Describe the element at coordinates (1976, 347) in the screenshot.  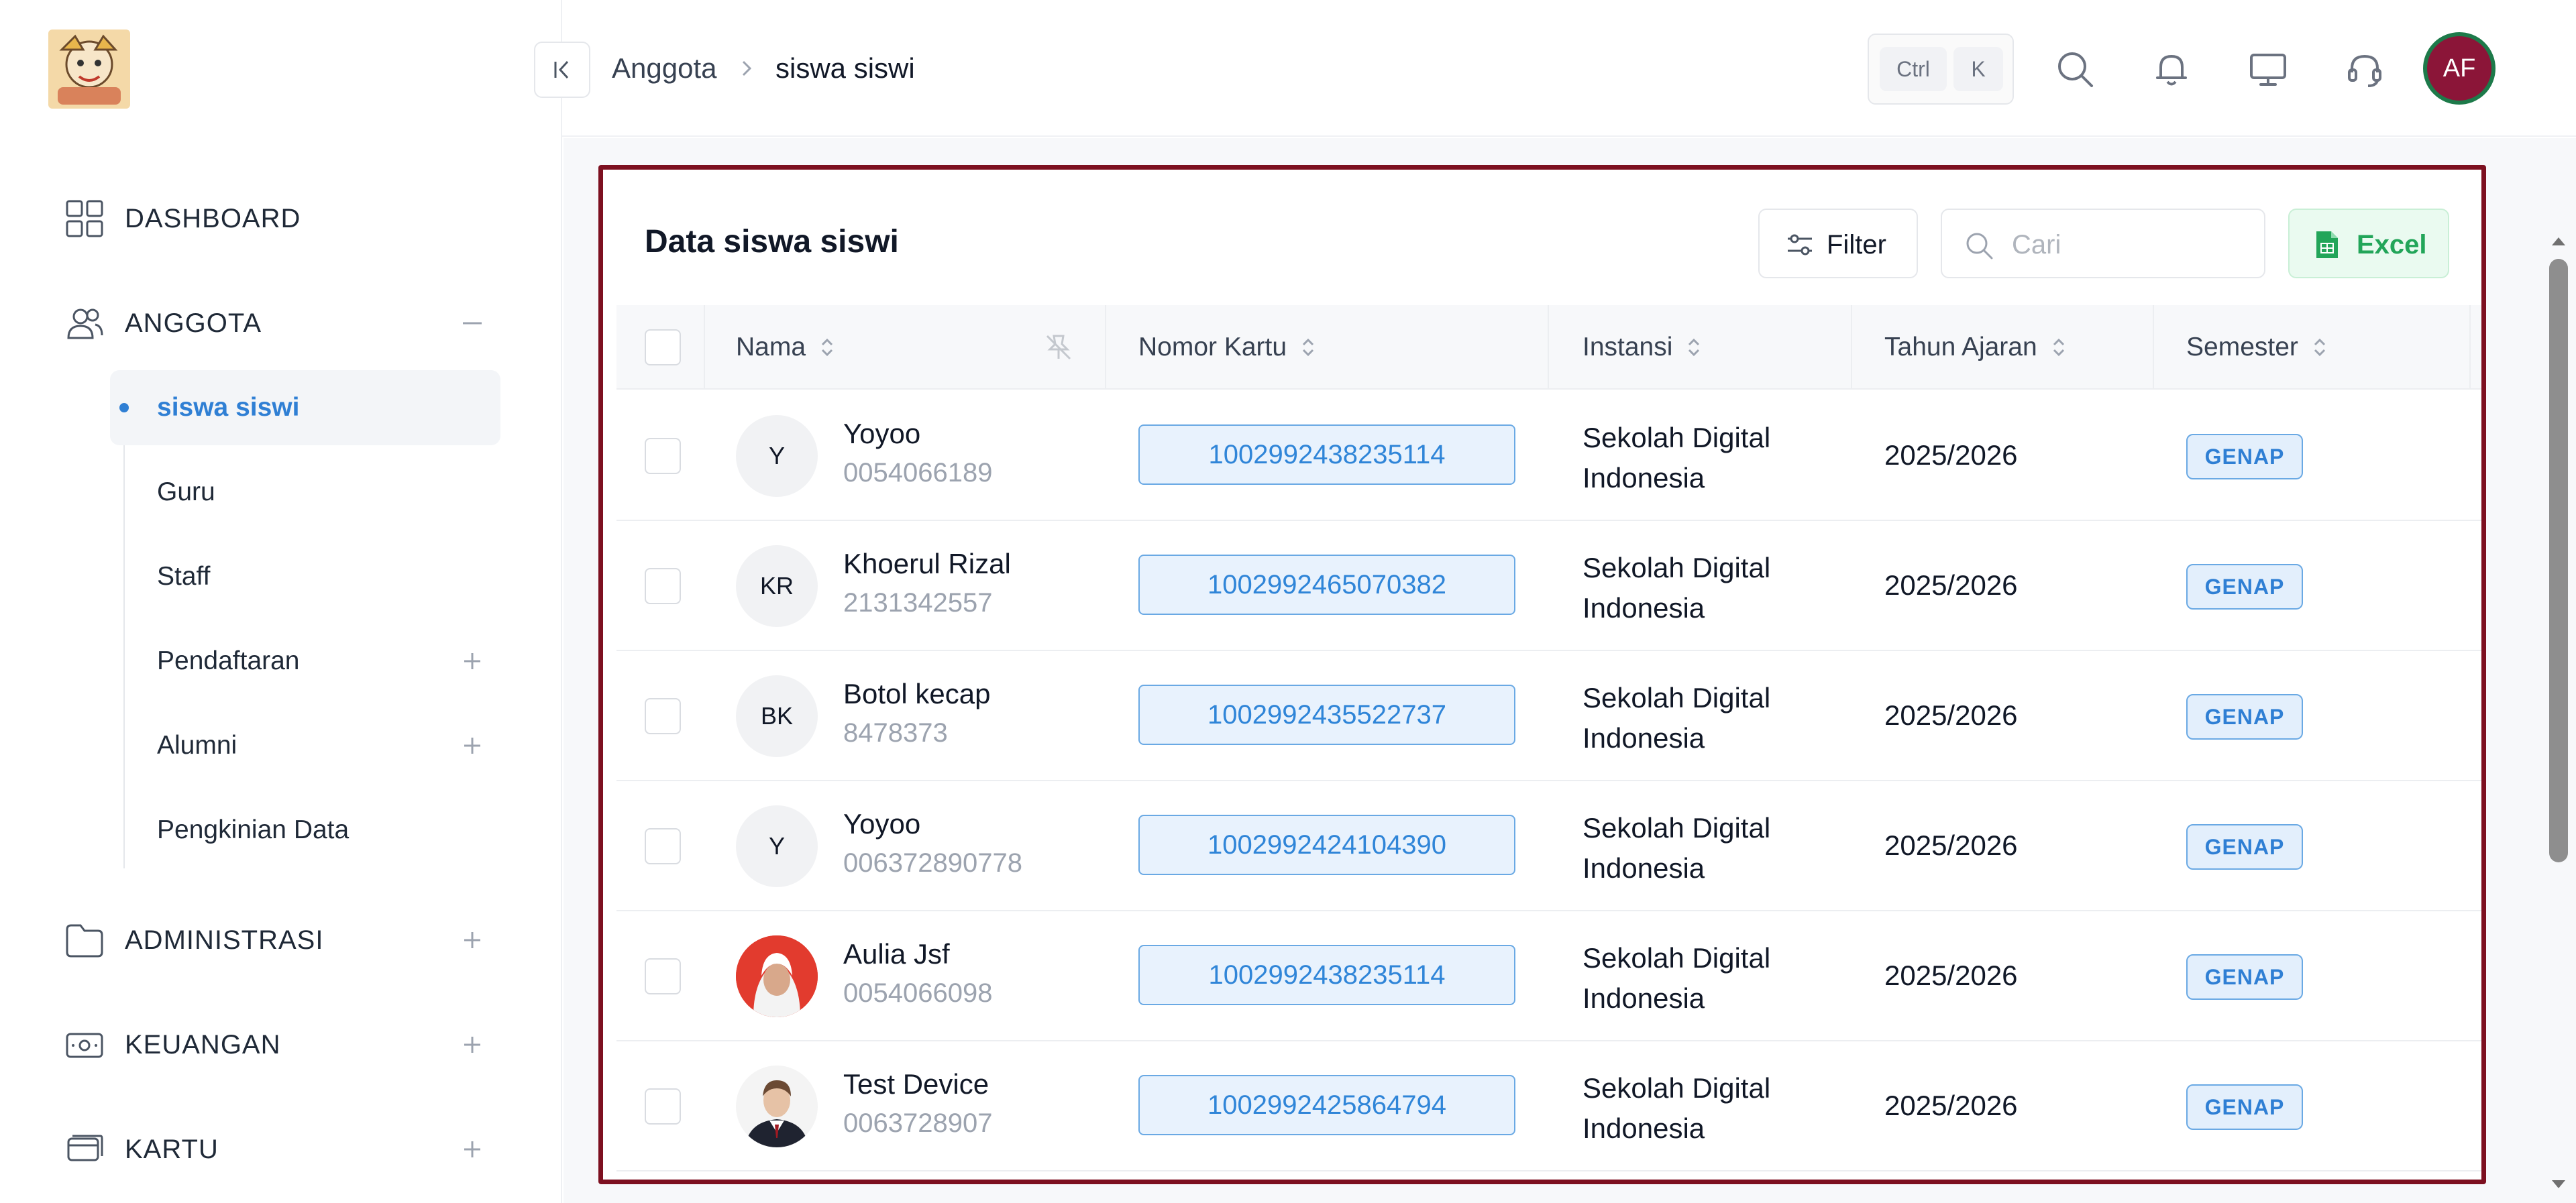
I see `column-header-tahun-ajaran: Tahun Ajaran` at that location.